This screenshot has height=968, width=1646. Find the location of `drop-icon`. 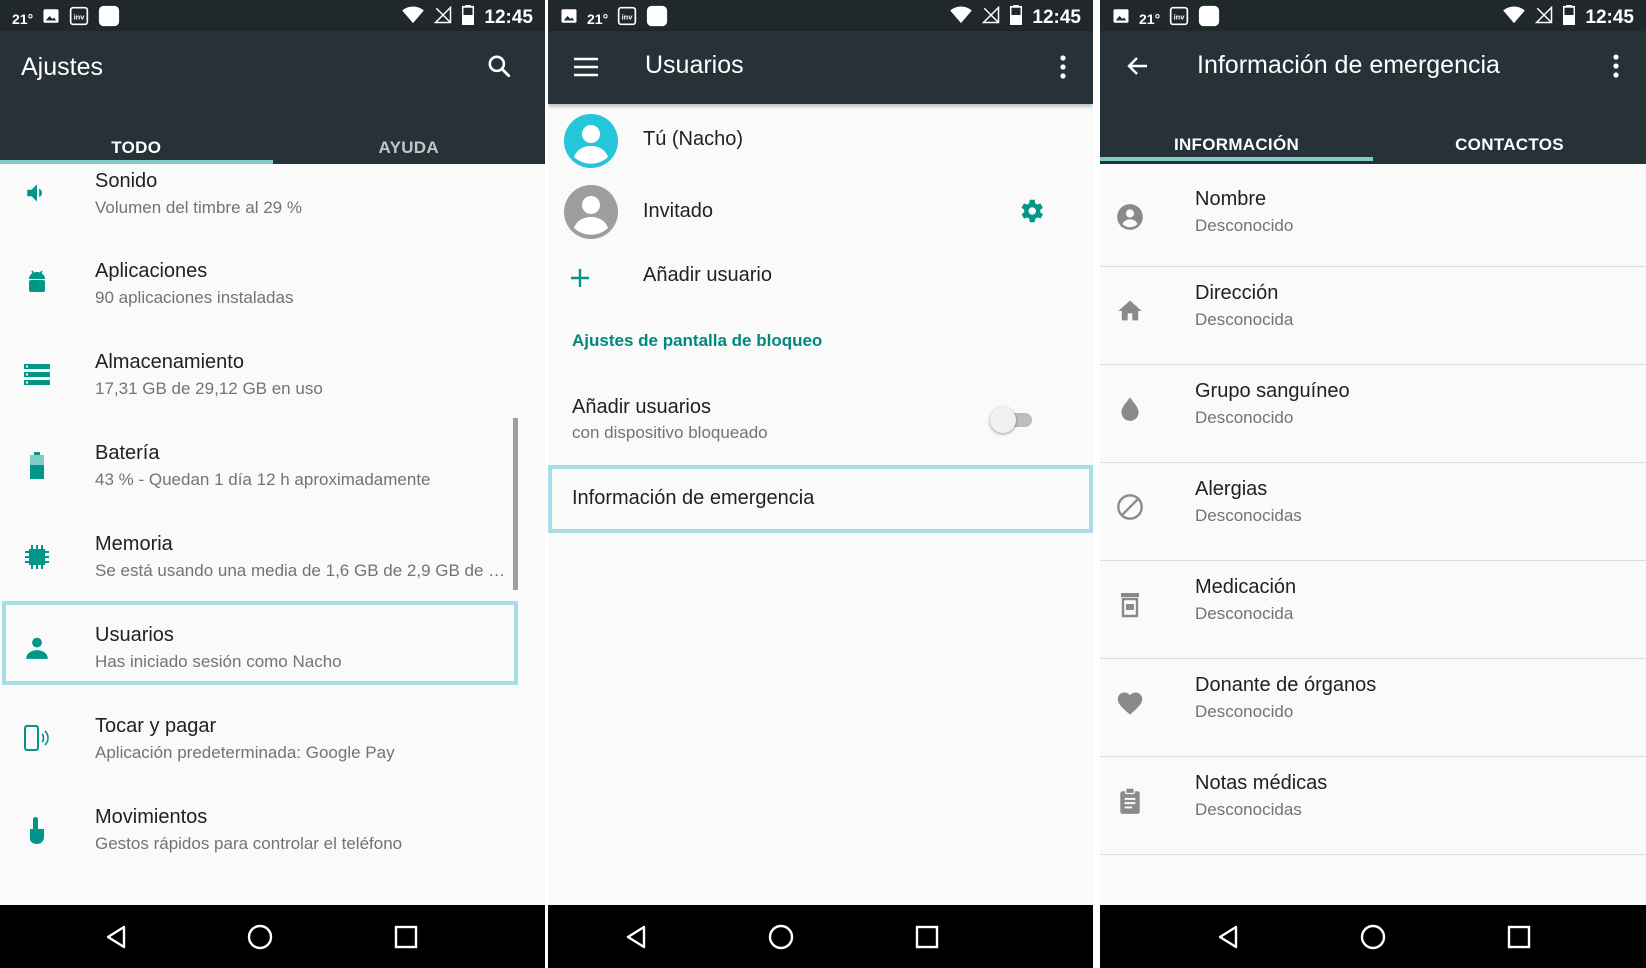

drop-icon is located at coordinates (1130, 409).